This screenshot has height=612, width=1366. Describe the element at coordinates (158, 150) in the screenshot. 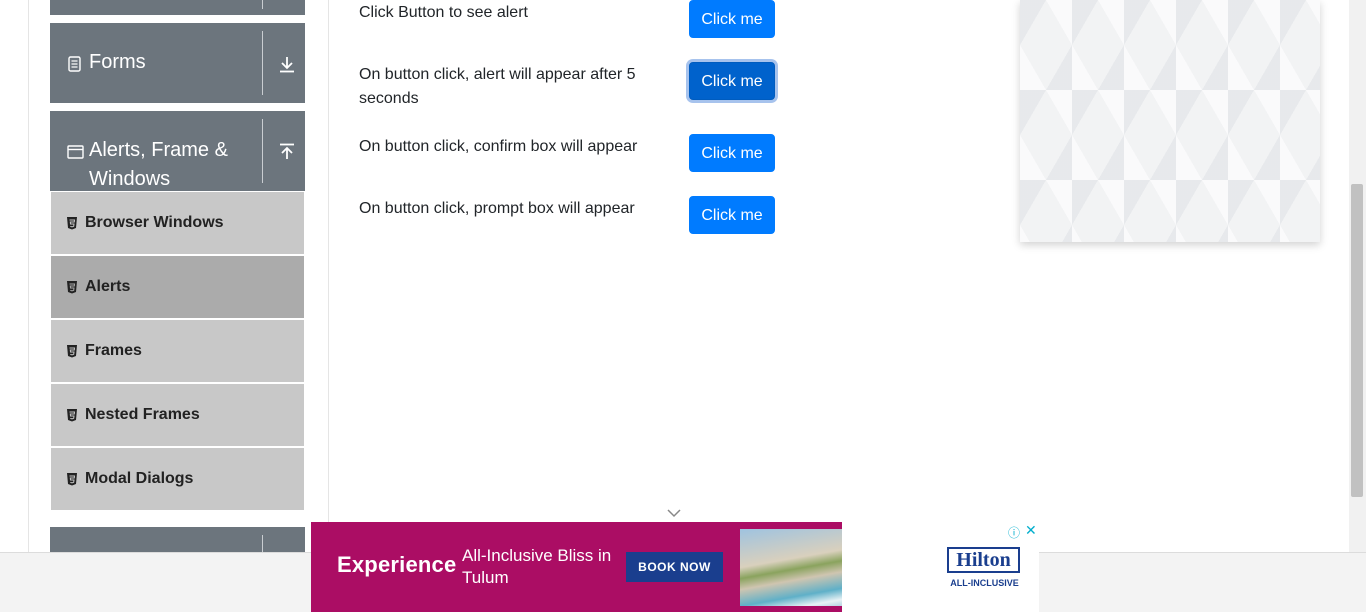

I see `group-label-alerts-line1: Alerts, Frame &` at that location.